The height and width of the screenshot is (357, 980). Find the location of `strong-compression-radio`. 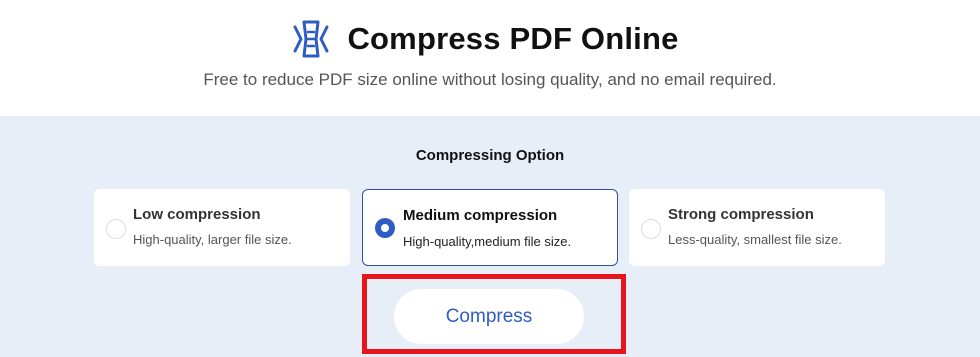

strong-compression-radio is located at coordinates (651, 229).